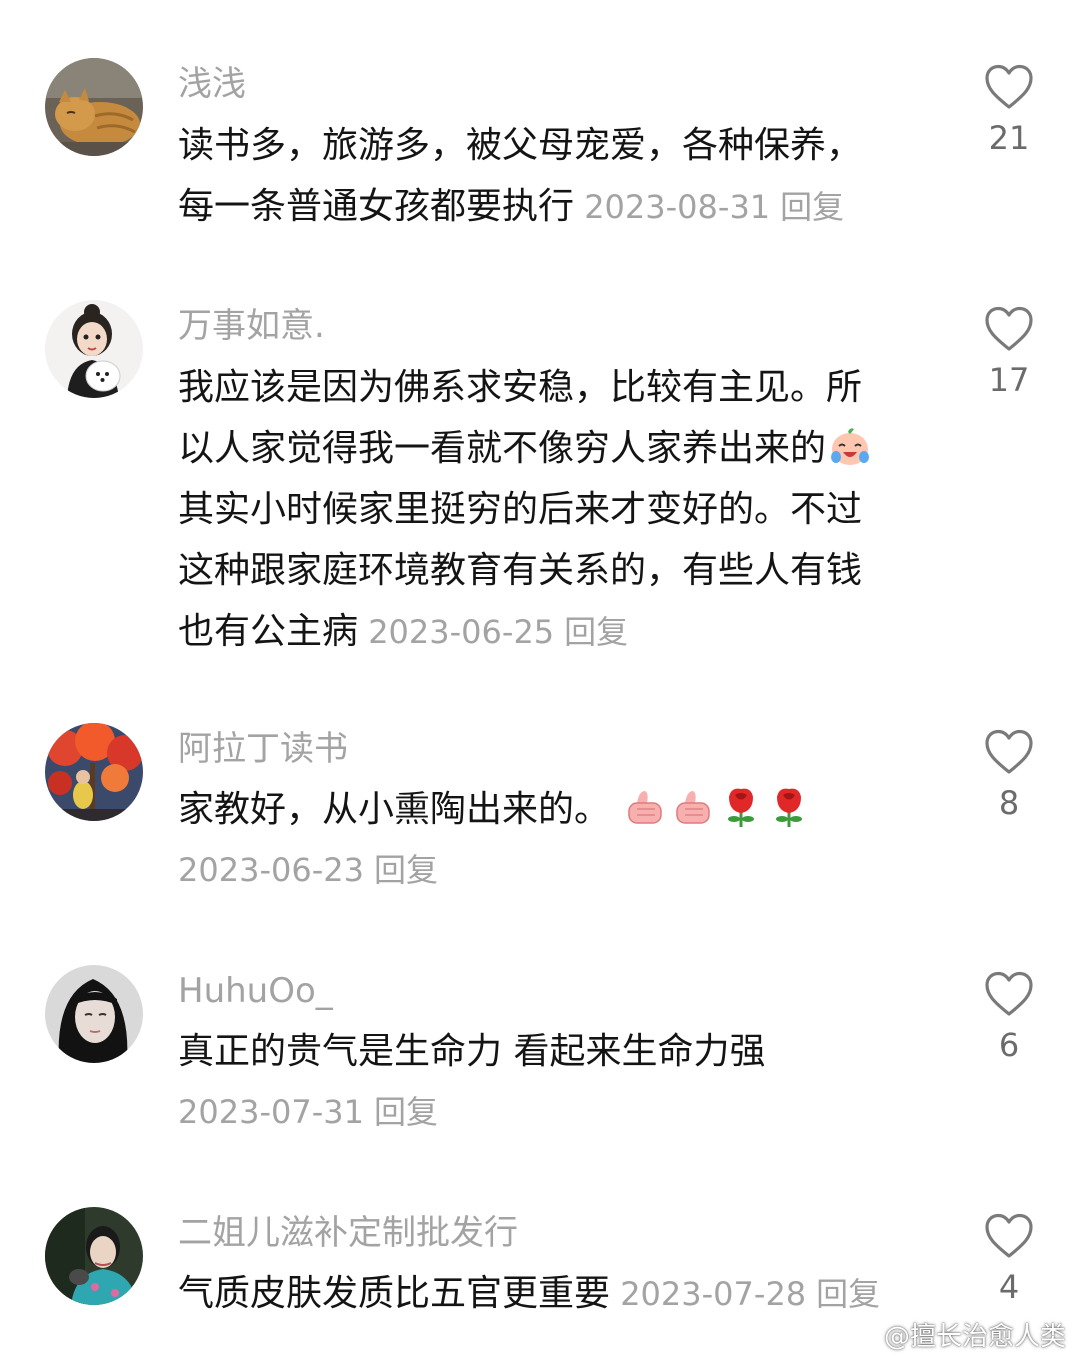  Describe the element at coordinates (263, 749) in the screenshot. I see `username: 阿拉丁读书` at that location.